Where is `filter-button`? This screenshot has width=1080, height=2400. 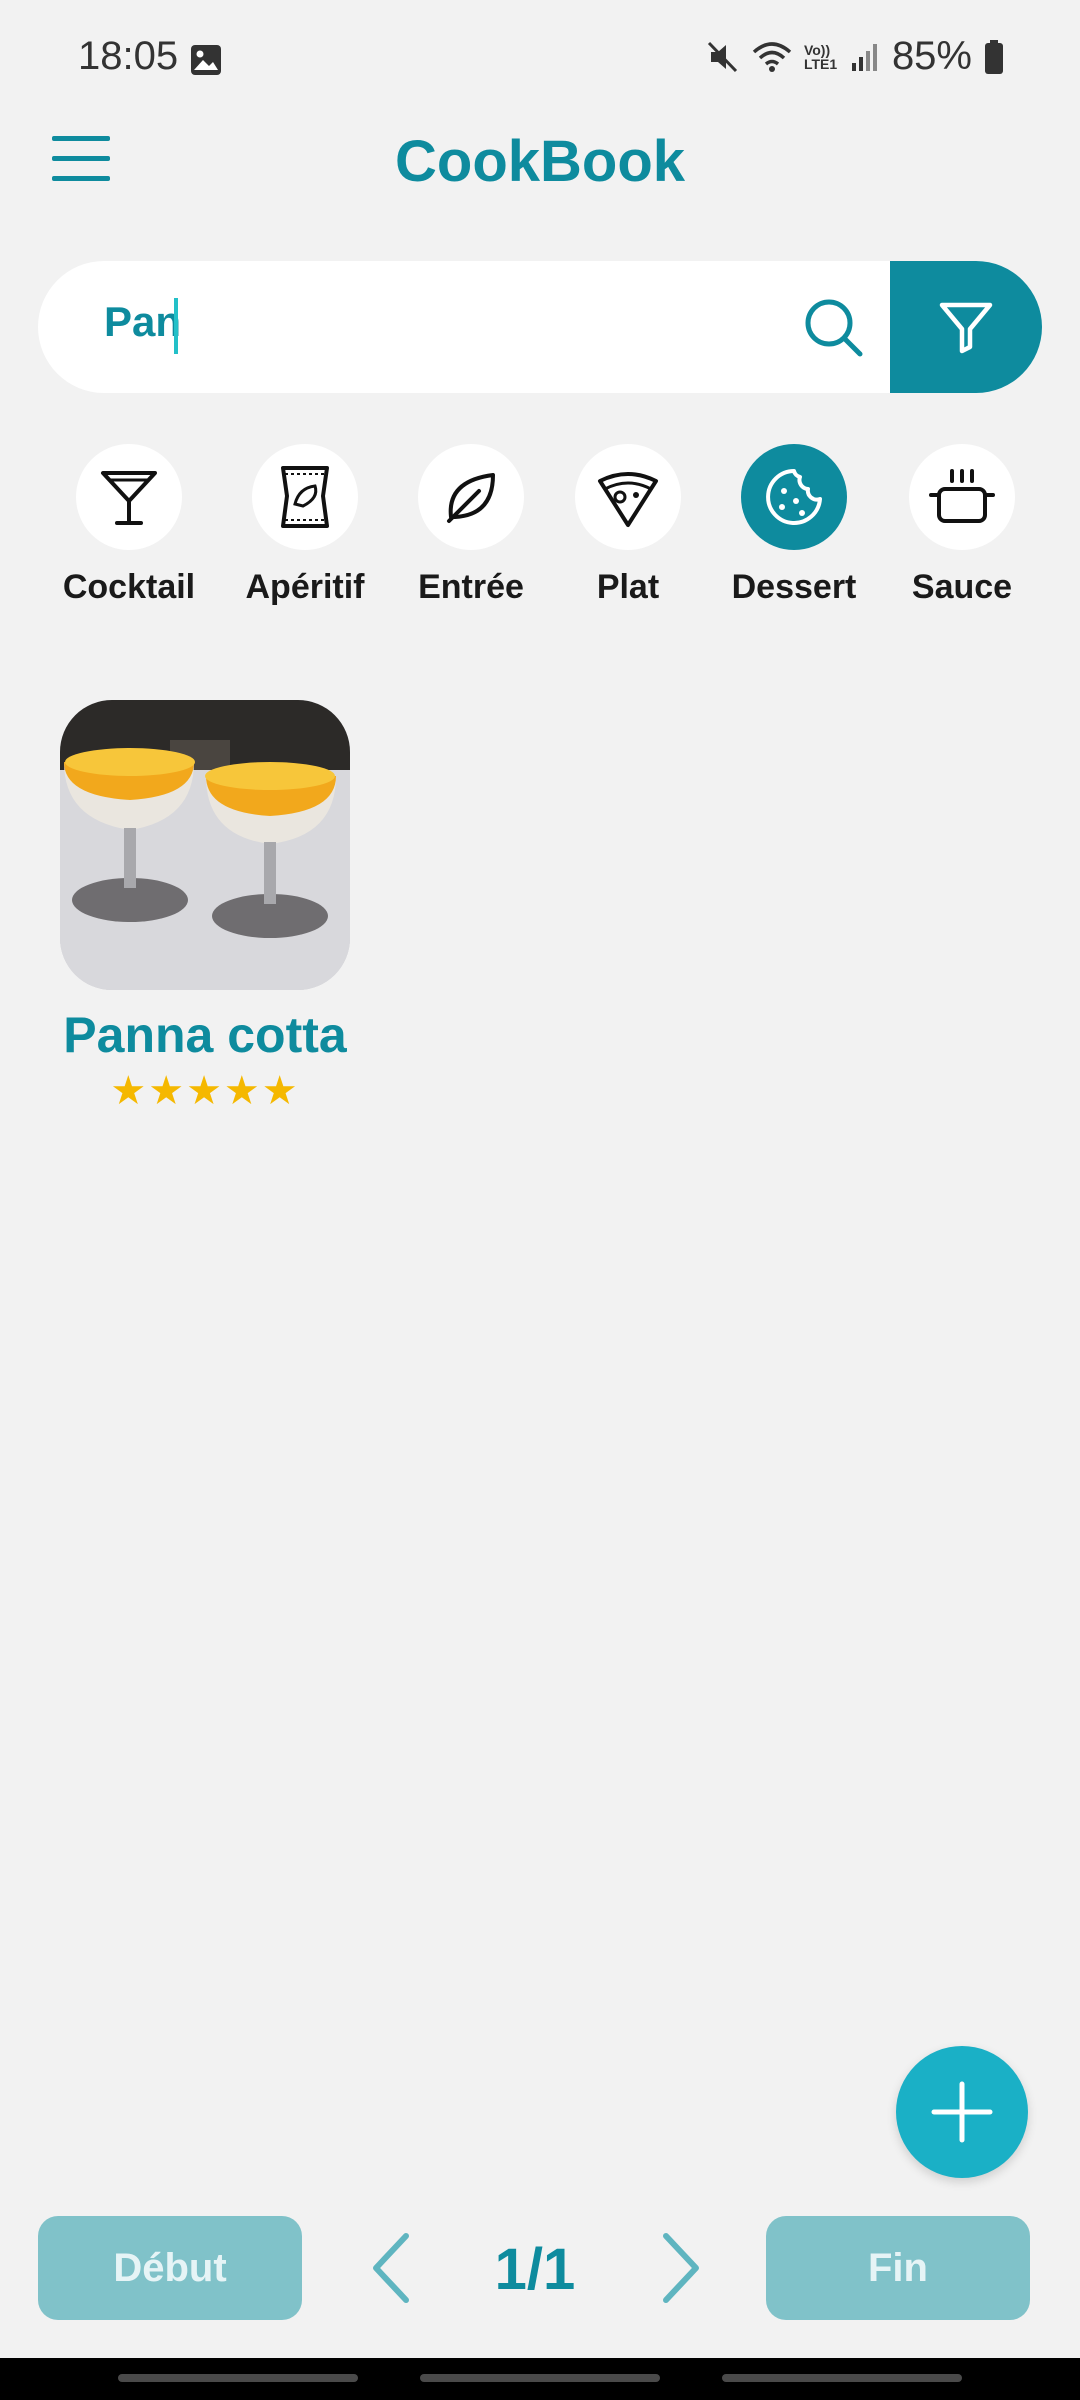 filter-button is located at coordinates (966, 327).